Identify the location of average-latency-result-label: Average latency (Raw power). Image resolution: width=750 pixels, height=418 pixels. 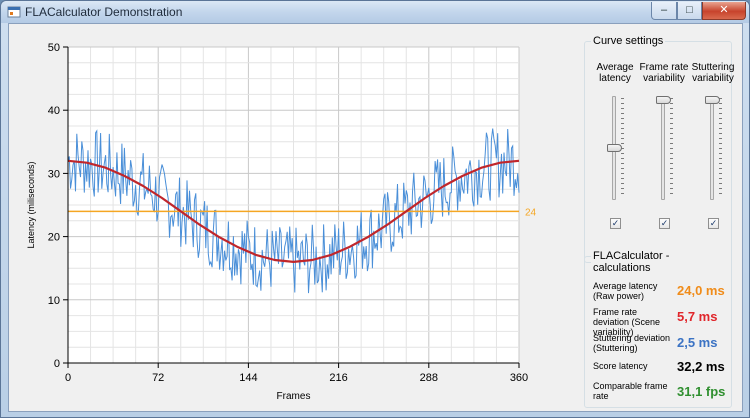
(625, 291).